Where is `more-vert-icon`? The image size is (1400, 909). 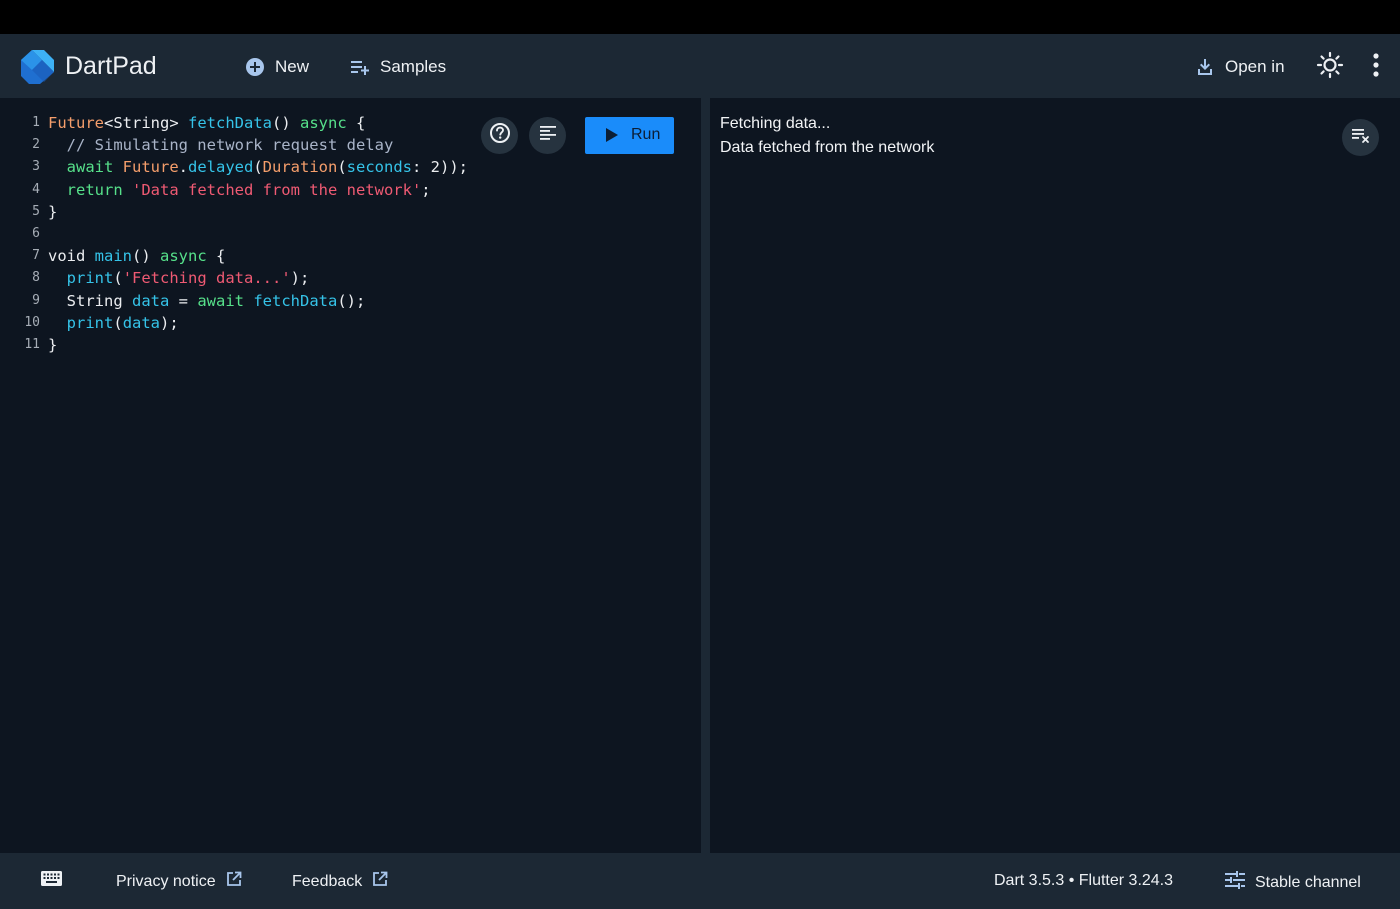 more-vert-icon is located at coordinates (1376, 67).